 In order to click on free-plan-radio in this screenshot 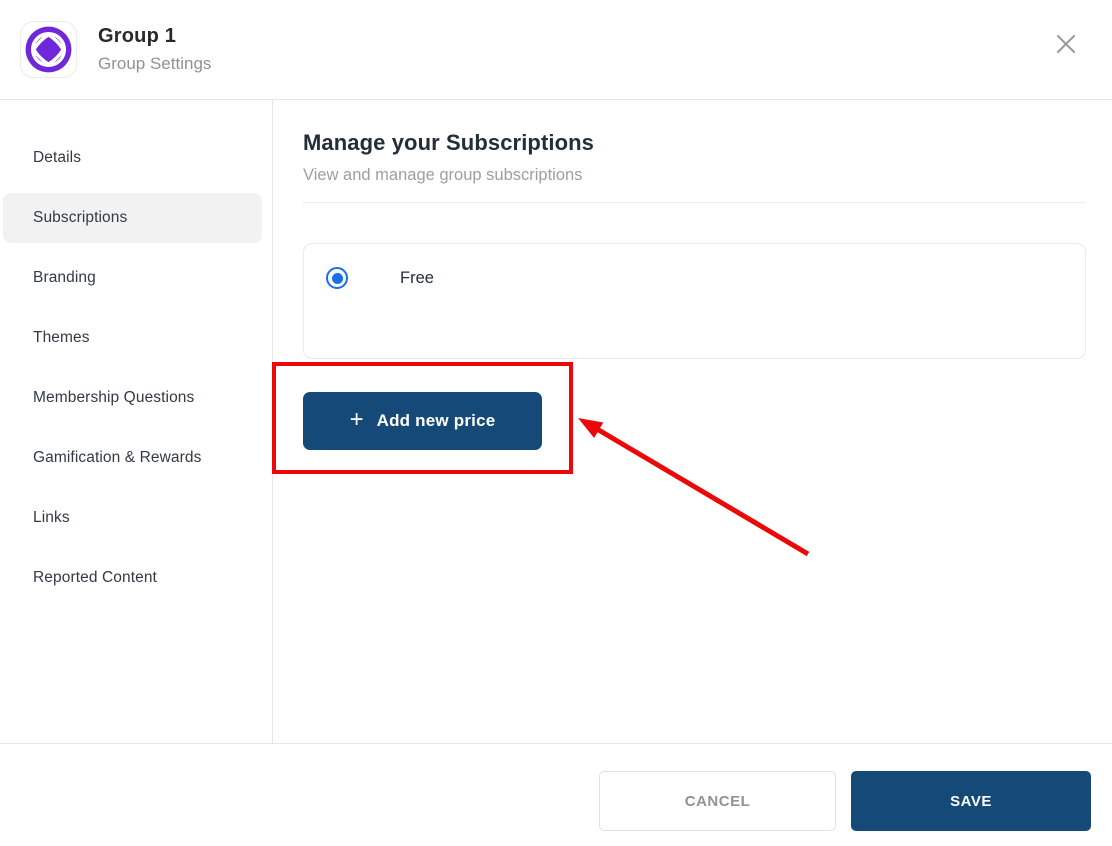, I will do `click(337, 278)`.